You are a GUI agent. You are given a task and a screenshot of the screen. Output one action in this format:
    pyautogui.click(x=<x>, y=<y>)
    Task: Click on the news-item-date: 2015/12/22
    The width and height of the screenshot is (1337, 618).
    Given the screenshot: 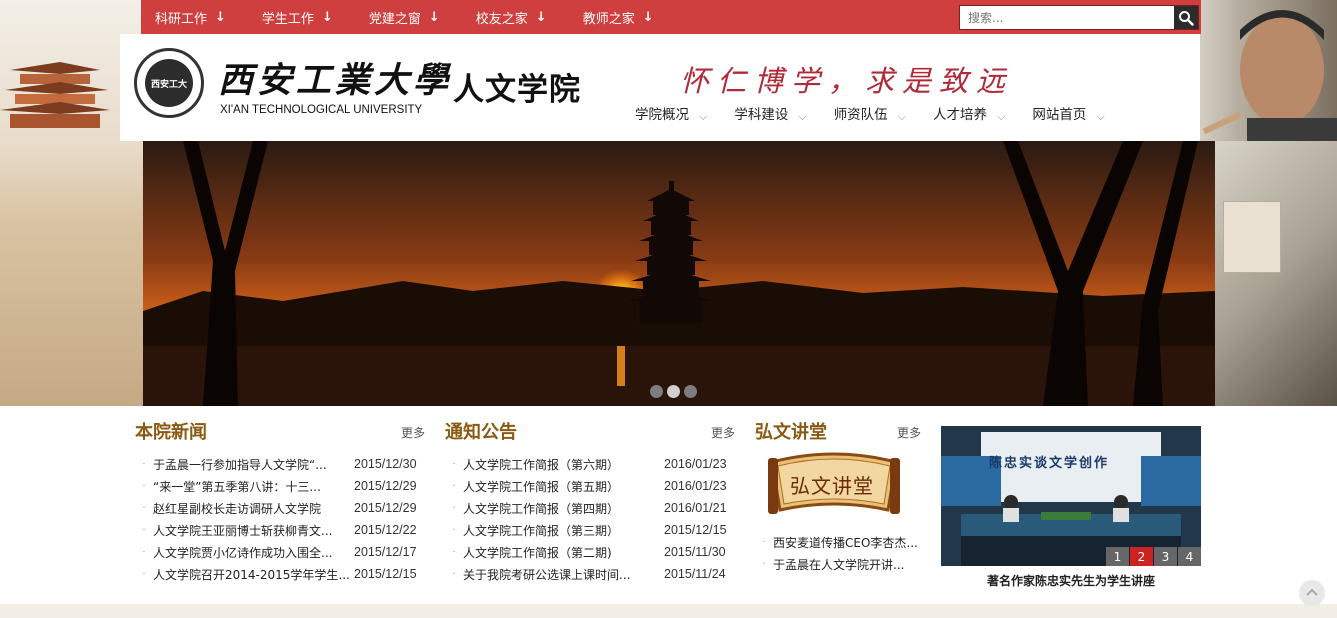 What is the action you would take?
    pyautogui.click(x=385, y=530)
    